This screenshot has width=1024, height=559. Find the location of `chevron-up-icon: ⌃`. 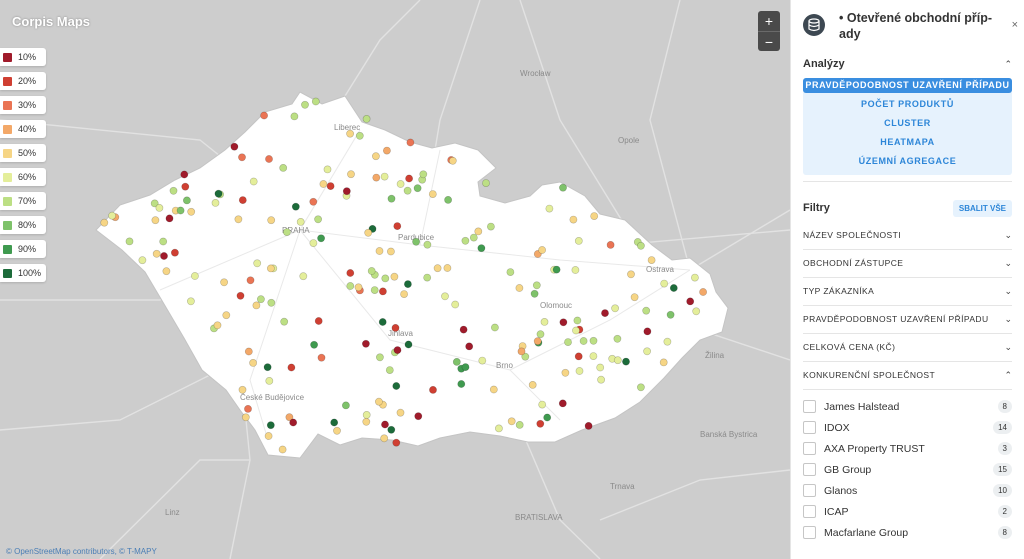

chevron-up-icon: ⌃ is located at coordinates (1008, 64).